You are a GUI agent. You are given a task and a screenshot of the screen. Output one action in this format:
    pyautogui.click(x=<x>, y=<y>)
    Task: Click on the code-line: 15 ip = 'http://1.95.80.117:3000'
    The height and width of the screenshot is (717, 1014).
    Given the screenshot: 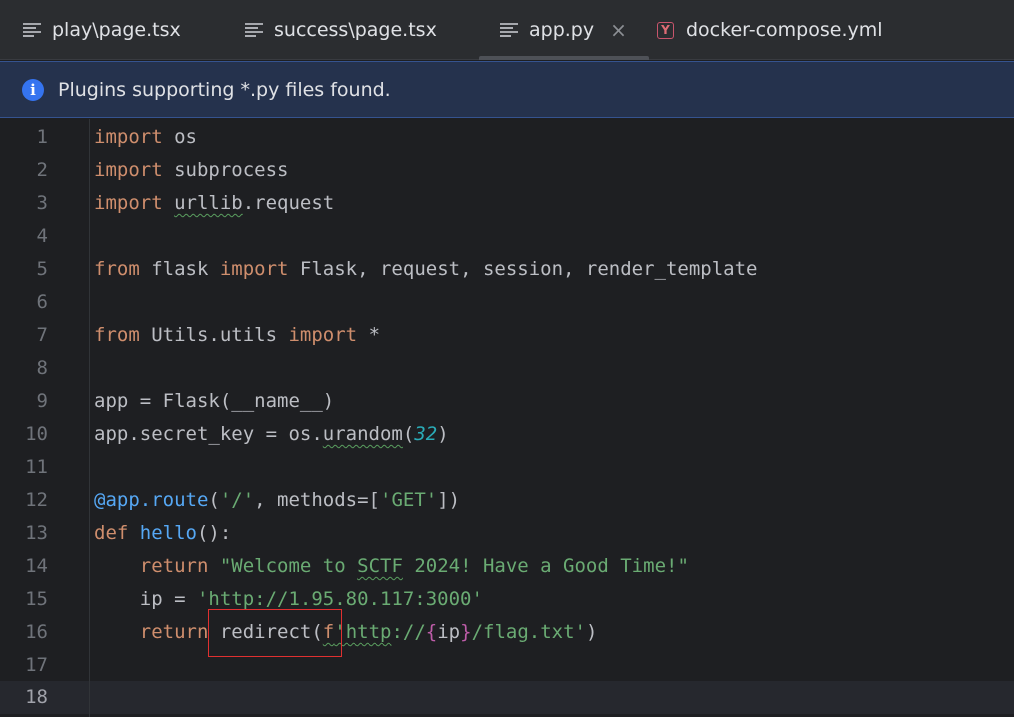 What is the action you would take?
    pyautogui.click(x=507, y=599)
    